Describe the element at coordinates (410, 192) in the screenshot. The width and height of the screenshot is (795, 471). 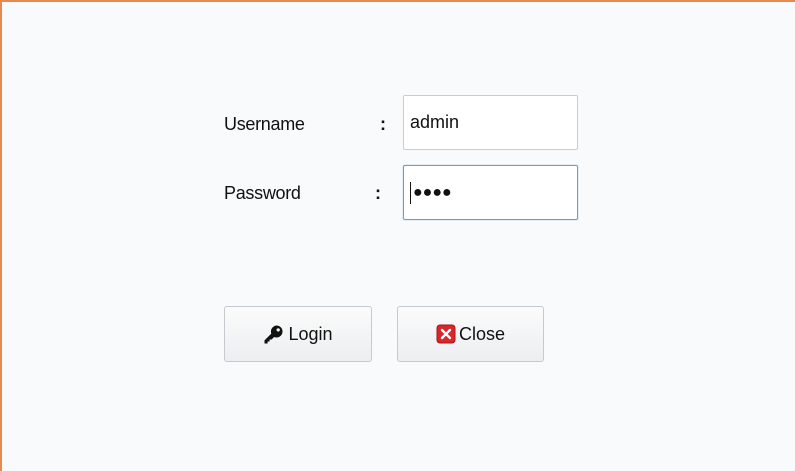
I see `text-cursor` at that location.